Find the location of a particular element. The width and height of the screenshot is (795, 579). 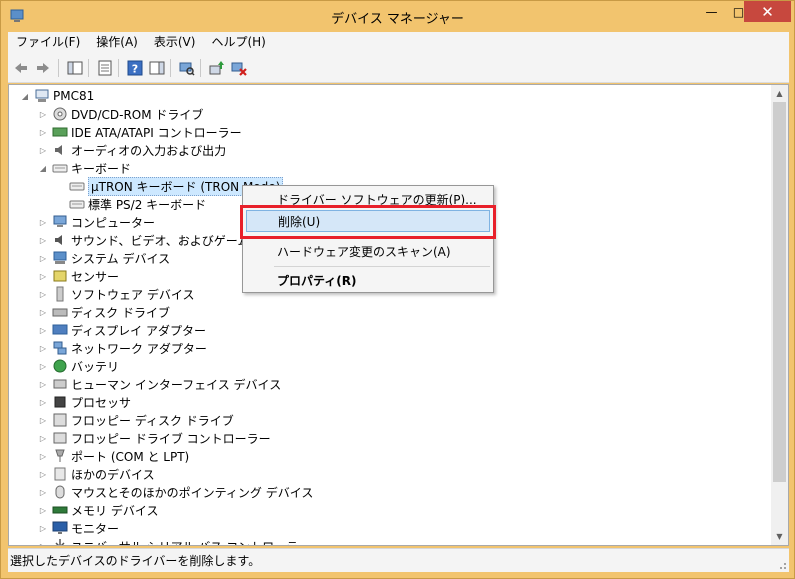

action-pane-icon is located at coordinates (157, 68).